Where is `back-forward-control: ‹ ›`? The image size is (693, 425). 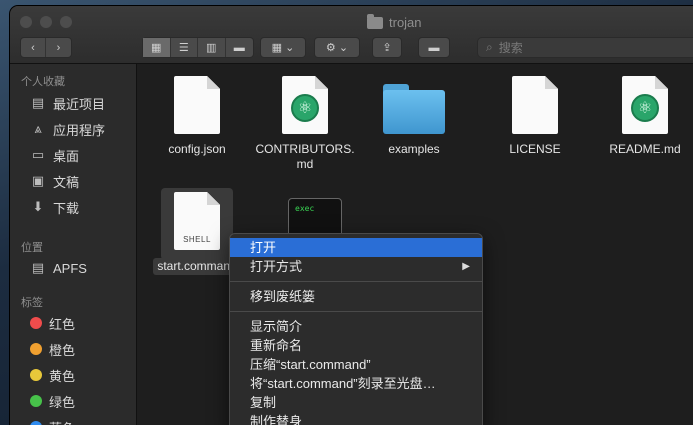 back-forward-control: ‹ › is located at coordinates (46, 47).